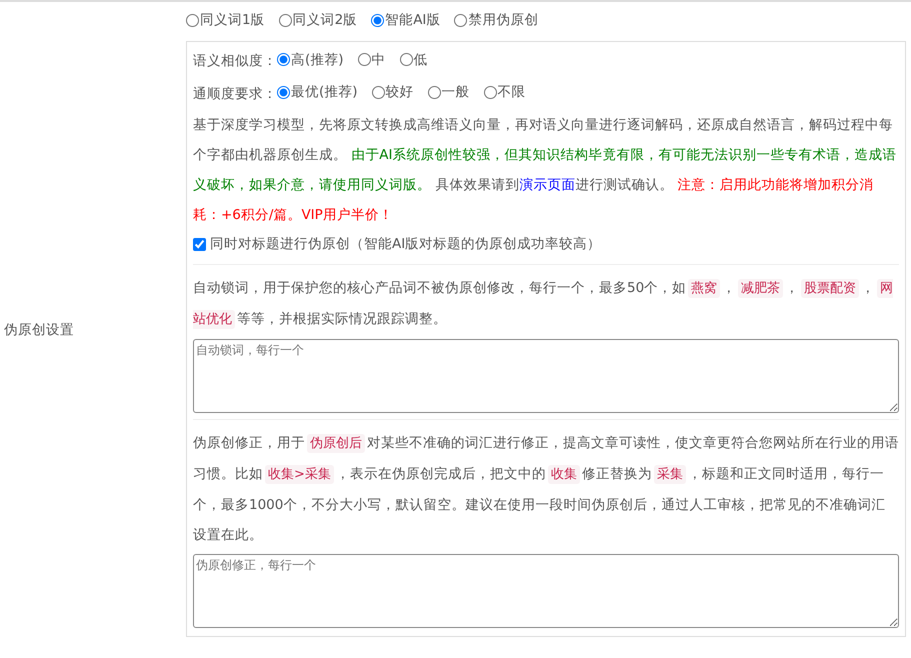 The width and height of the screenshot is (911, 658). Describe the element at coordinates (456, 92) in the screenshot. I see `option-label: 一般` at that location.